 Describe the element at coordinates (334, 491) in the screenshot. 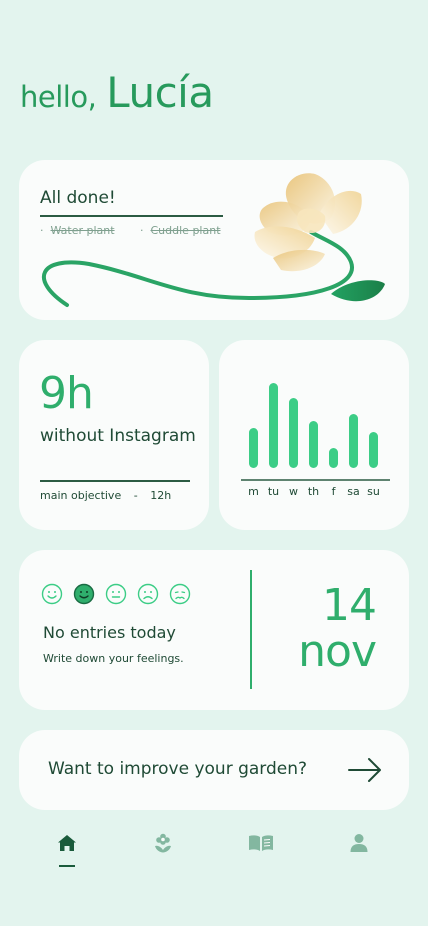

I see `chart-tick-label: f` at that location.